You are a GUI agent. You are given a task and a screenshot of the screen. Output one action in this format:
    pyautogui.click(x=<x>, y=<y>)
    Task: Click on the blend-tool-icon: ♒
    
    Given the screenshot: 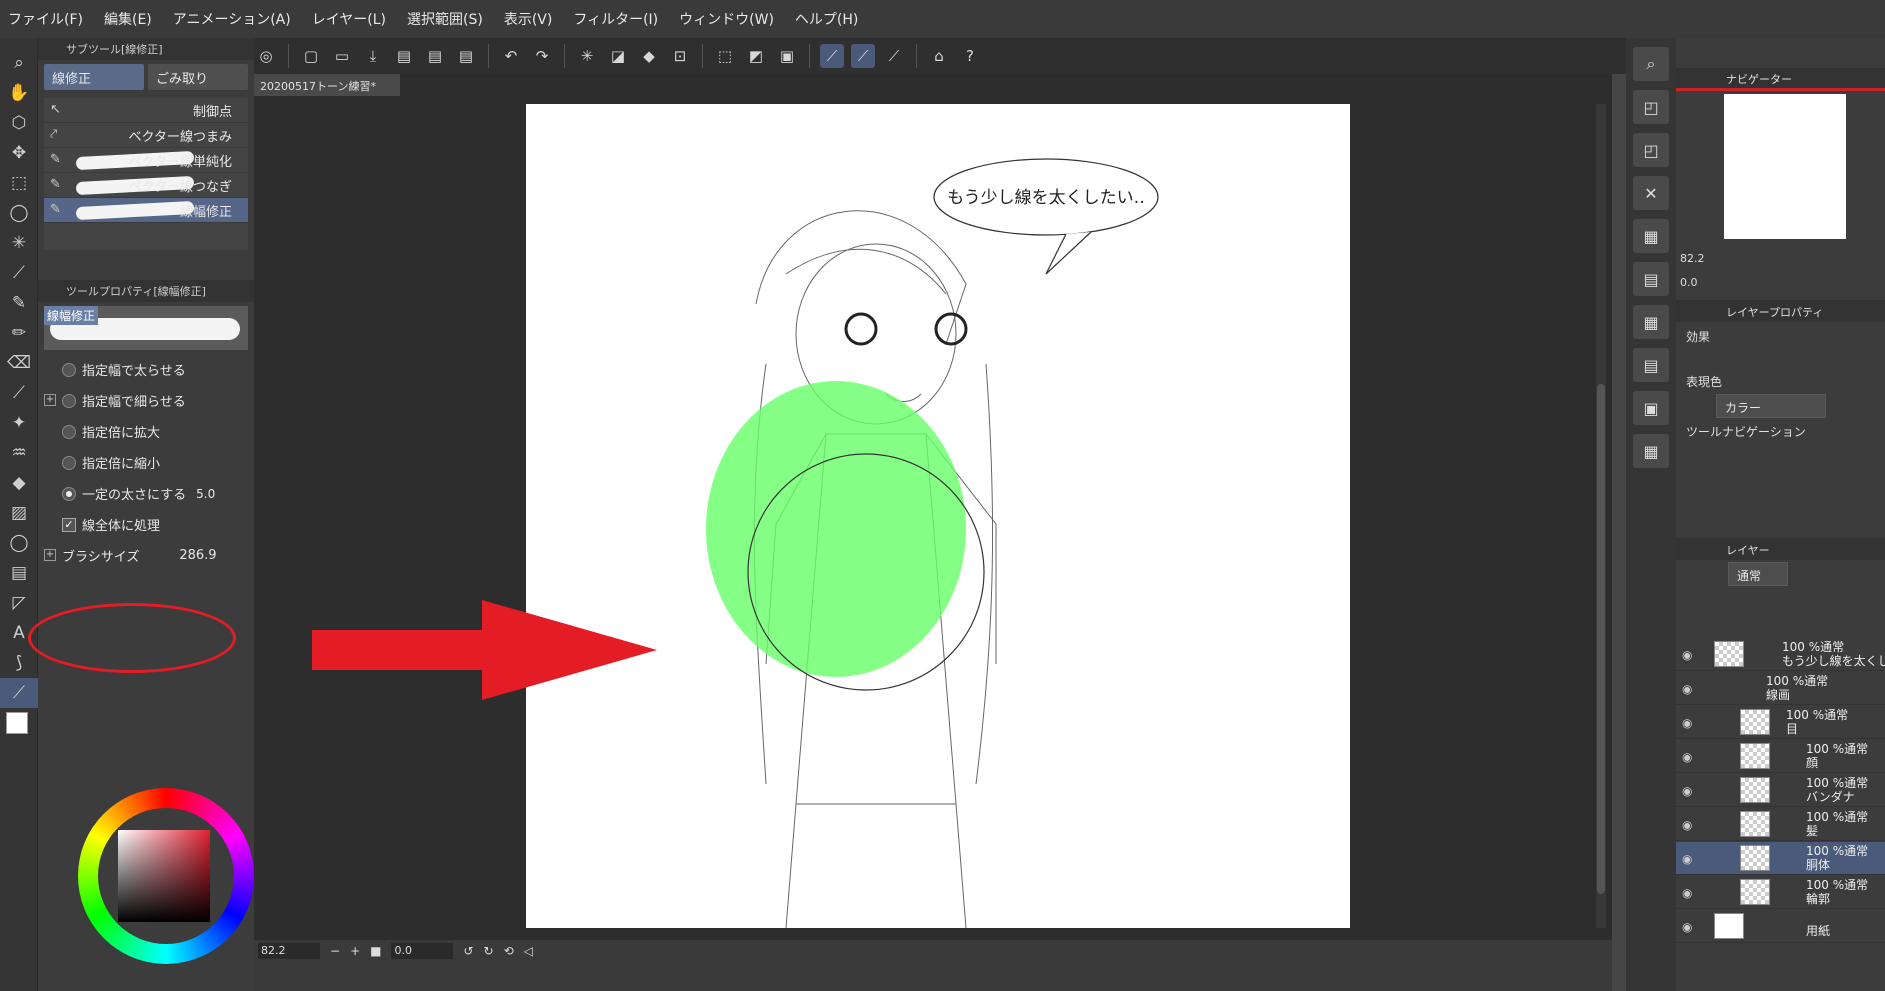 What is the action you would take?
    pyautogui.click(x=19, y=453)
    